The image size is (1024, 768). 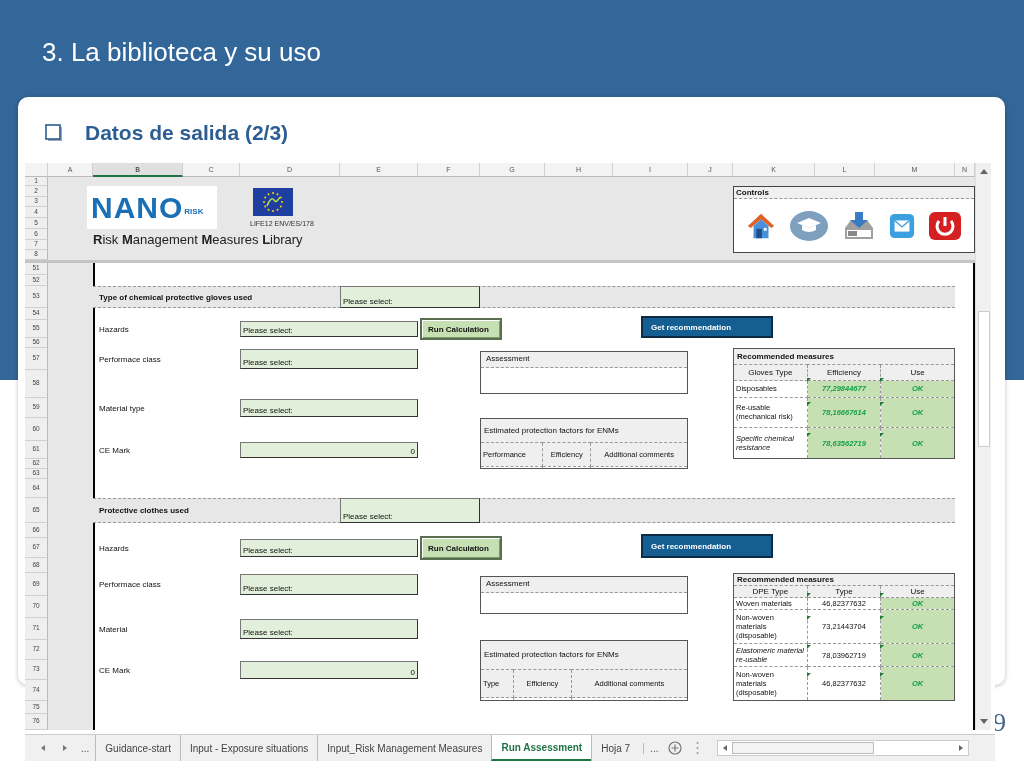 What do you see at coordinates (137, 207) in the screenshot?
I see `logo-wordmark: NANO` at bounding box center [137, 207].